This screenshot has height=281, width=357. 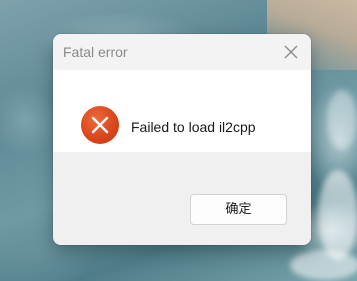 I want to click on error-message: Failed to load il2cpp, so click(x=193, y=127).